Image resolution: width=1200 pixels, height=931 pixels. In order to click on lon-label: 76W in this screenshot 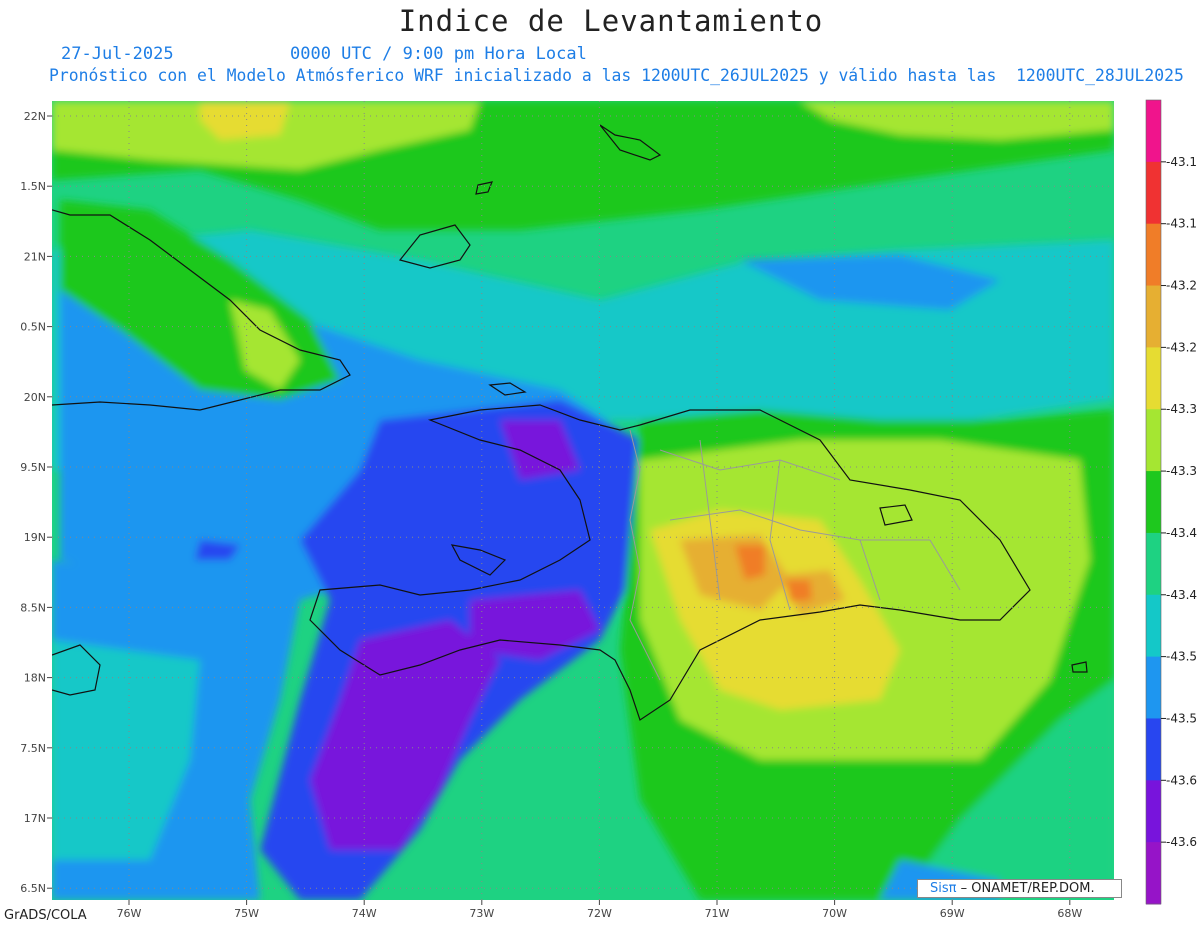, I will do `click(129, 913)`.